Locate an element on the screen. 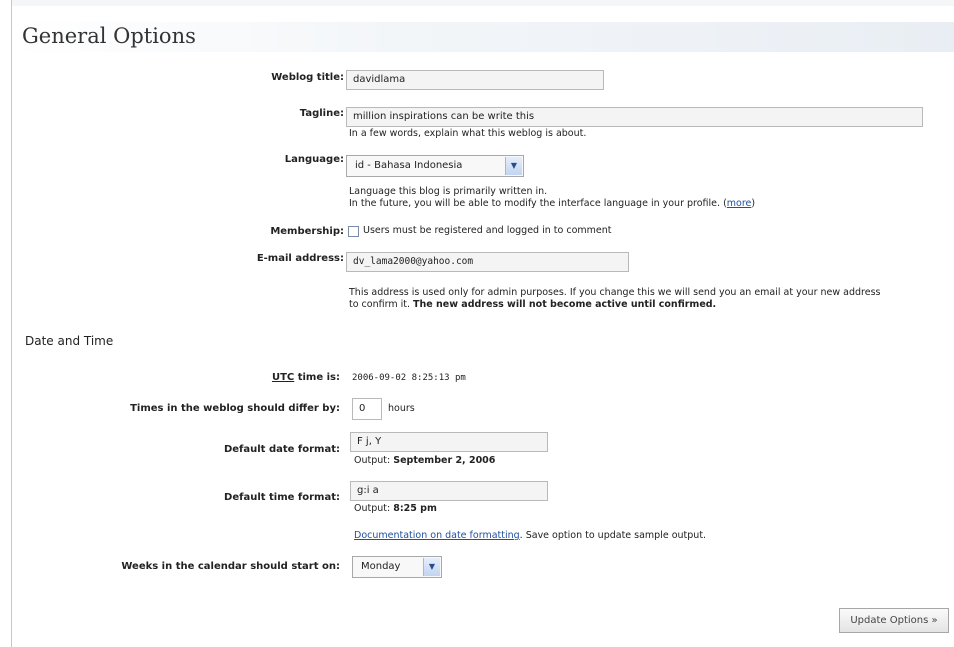 Image resolution: width=954 pixels, height=647 pixels. utc-label-rest: time is: is located at coordinates (317, 377).